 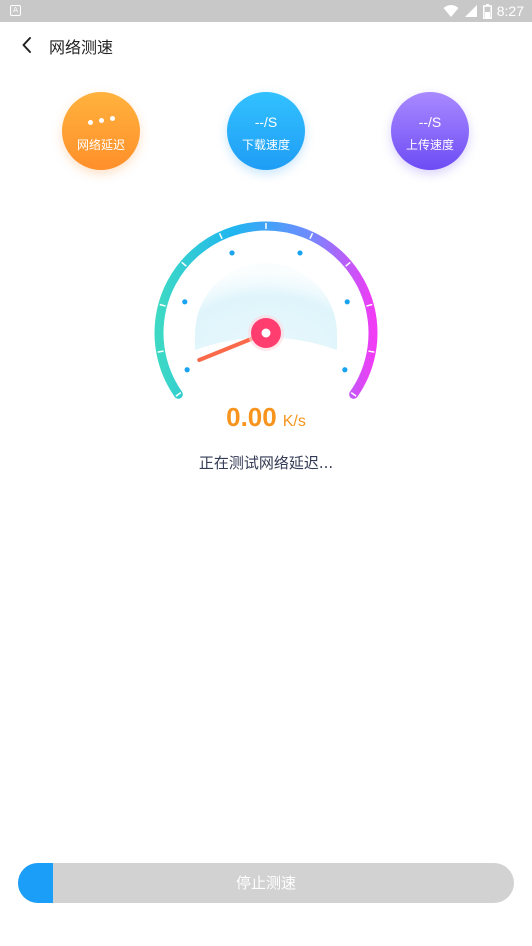 I want to click on wifi-icon, so click(x=451, y=11).